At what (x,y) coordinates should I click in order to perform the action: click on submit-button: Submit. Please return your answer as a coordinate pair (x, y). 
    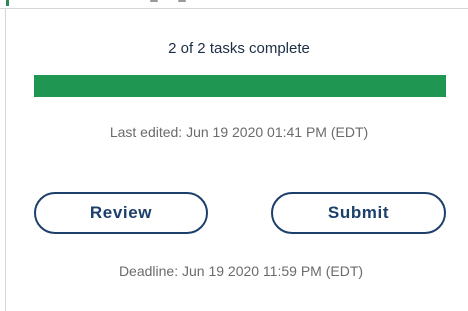
    Looking at the image, I should click on (358, 213).